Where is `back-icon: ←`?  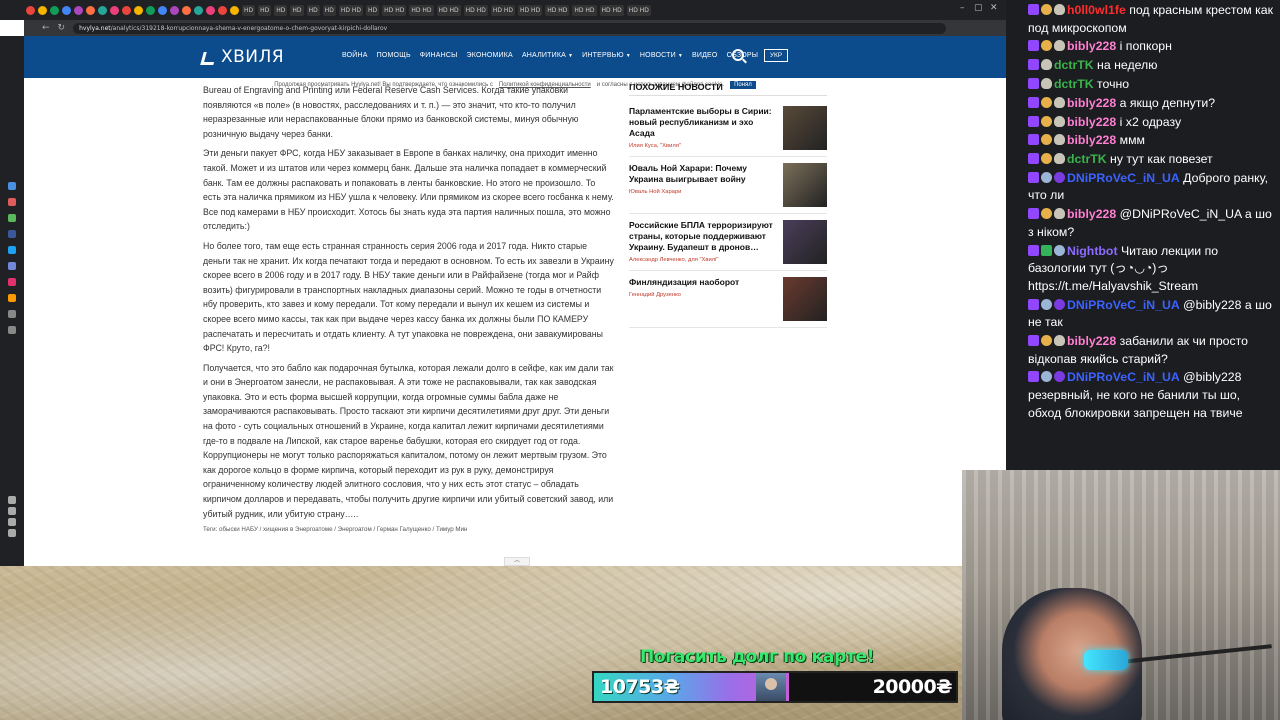
back-icon: ← is located at coordinates (46, 28).